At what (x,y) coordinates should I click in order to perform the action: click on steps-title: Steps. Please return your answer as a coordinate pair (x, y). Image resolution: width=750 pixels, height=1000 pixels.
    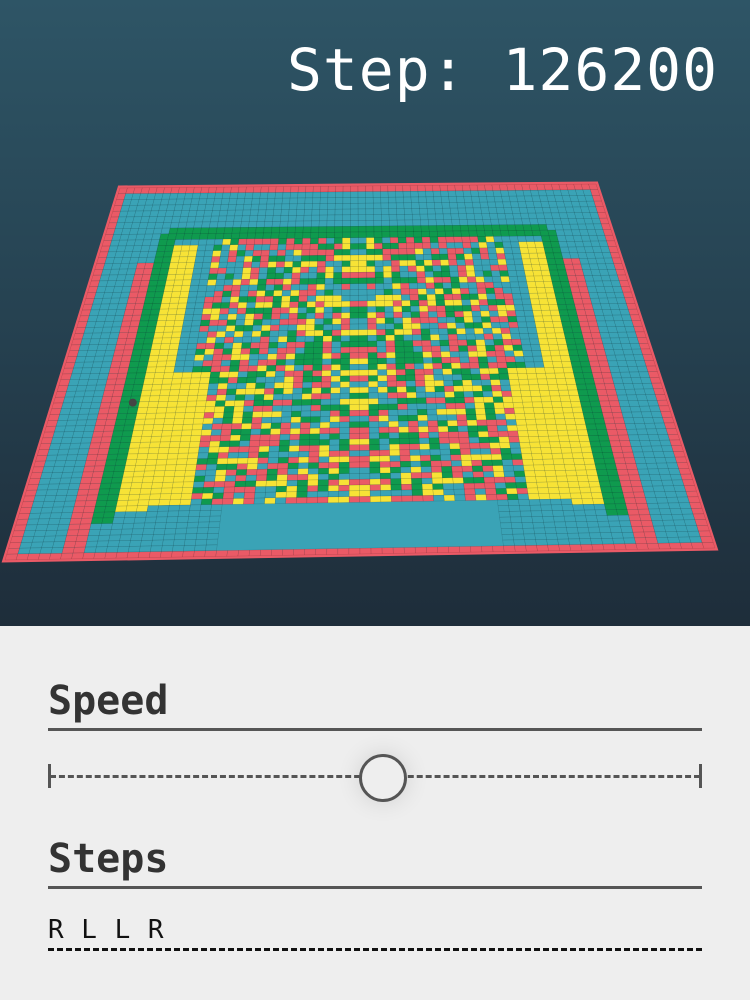
    Looking at the image, I should click on (375, 860).